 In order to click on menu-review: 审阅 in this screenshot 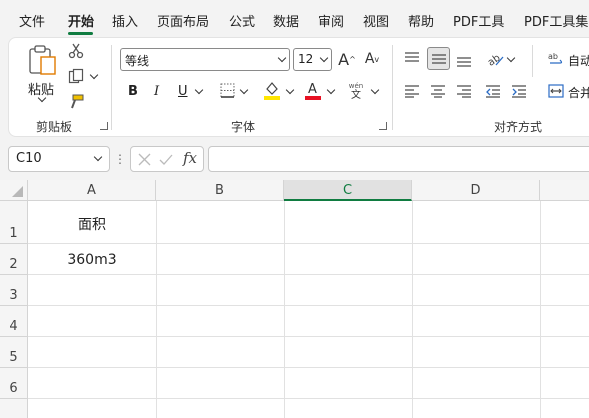, I will do `click(331, 20)`.